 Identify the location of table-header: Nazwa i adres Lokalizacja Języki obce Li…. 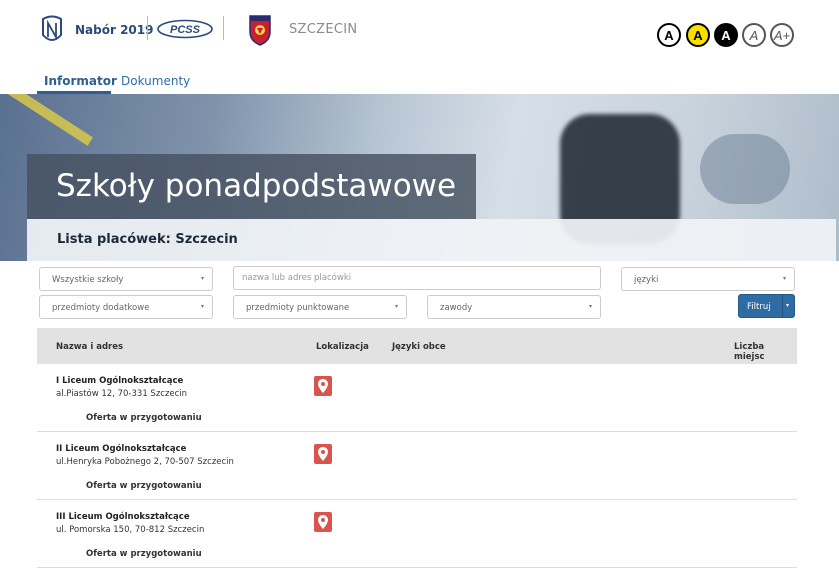
(417, 346).